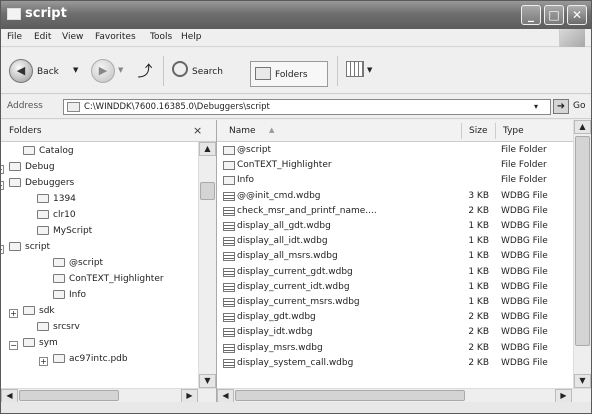 The height and width of the screenshot is (414, 592). What do you see at coordinates (395, 181) in the screenshot?
I see `file-row: Info File Folder` at bounding box center [395, 181].